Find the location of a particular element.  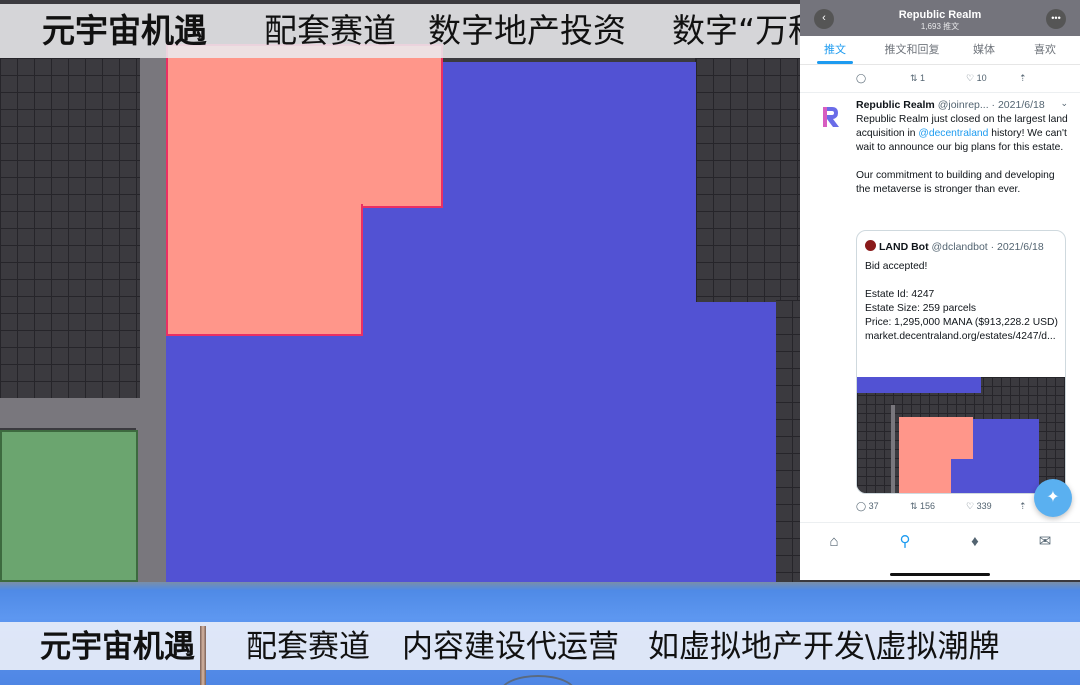

estate-strip is located at coordinates (919, 385).